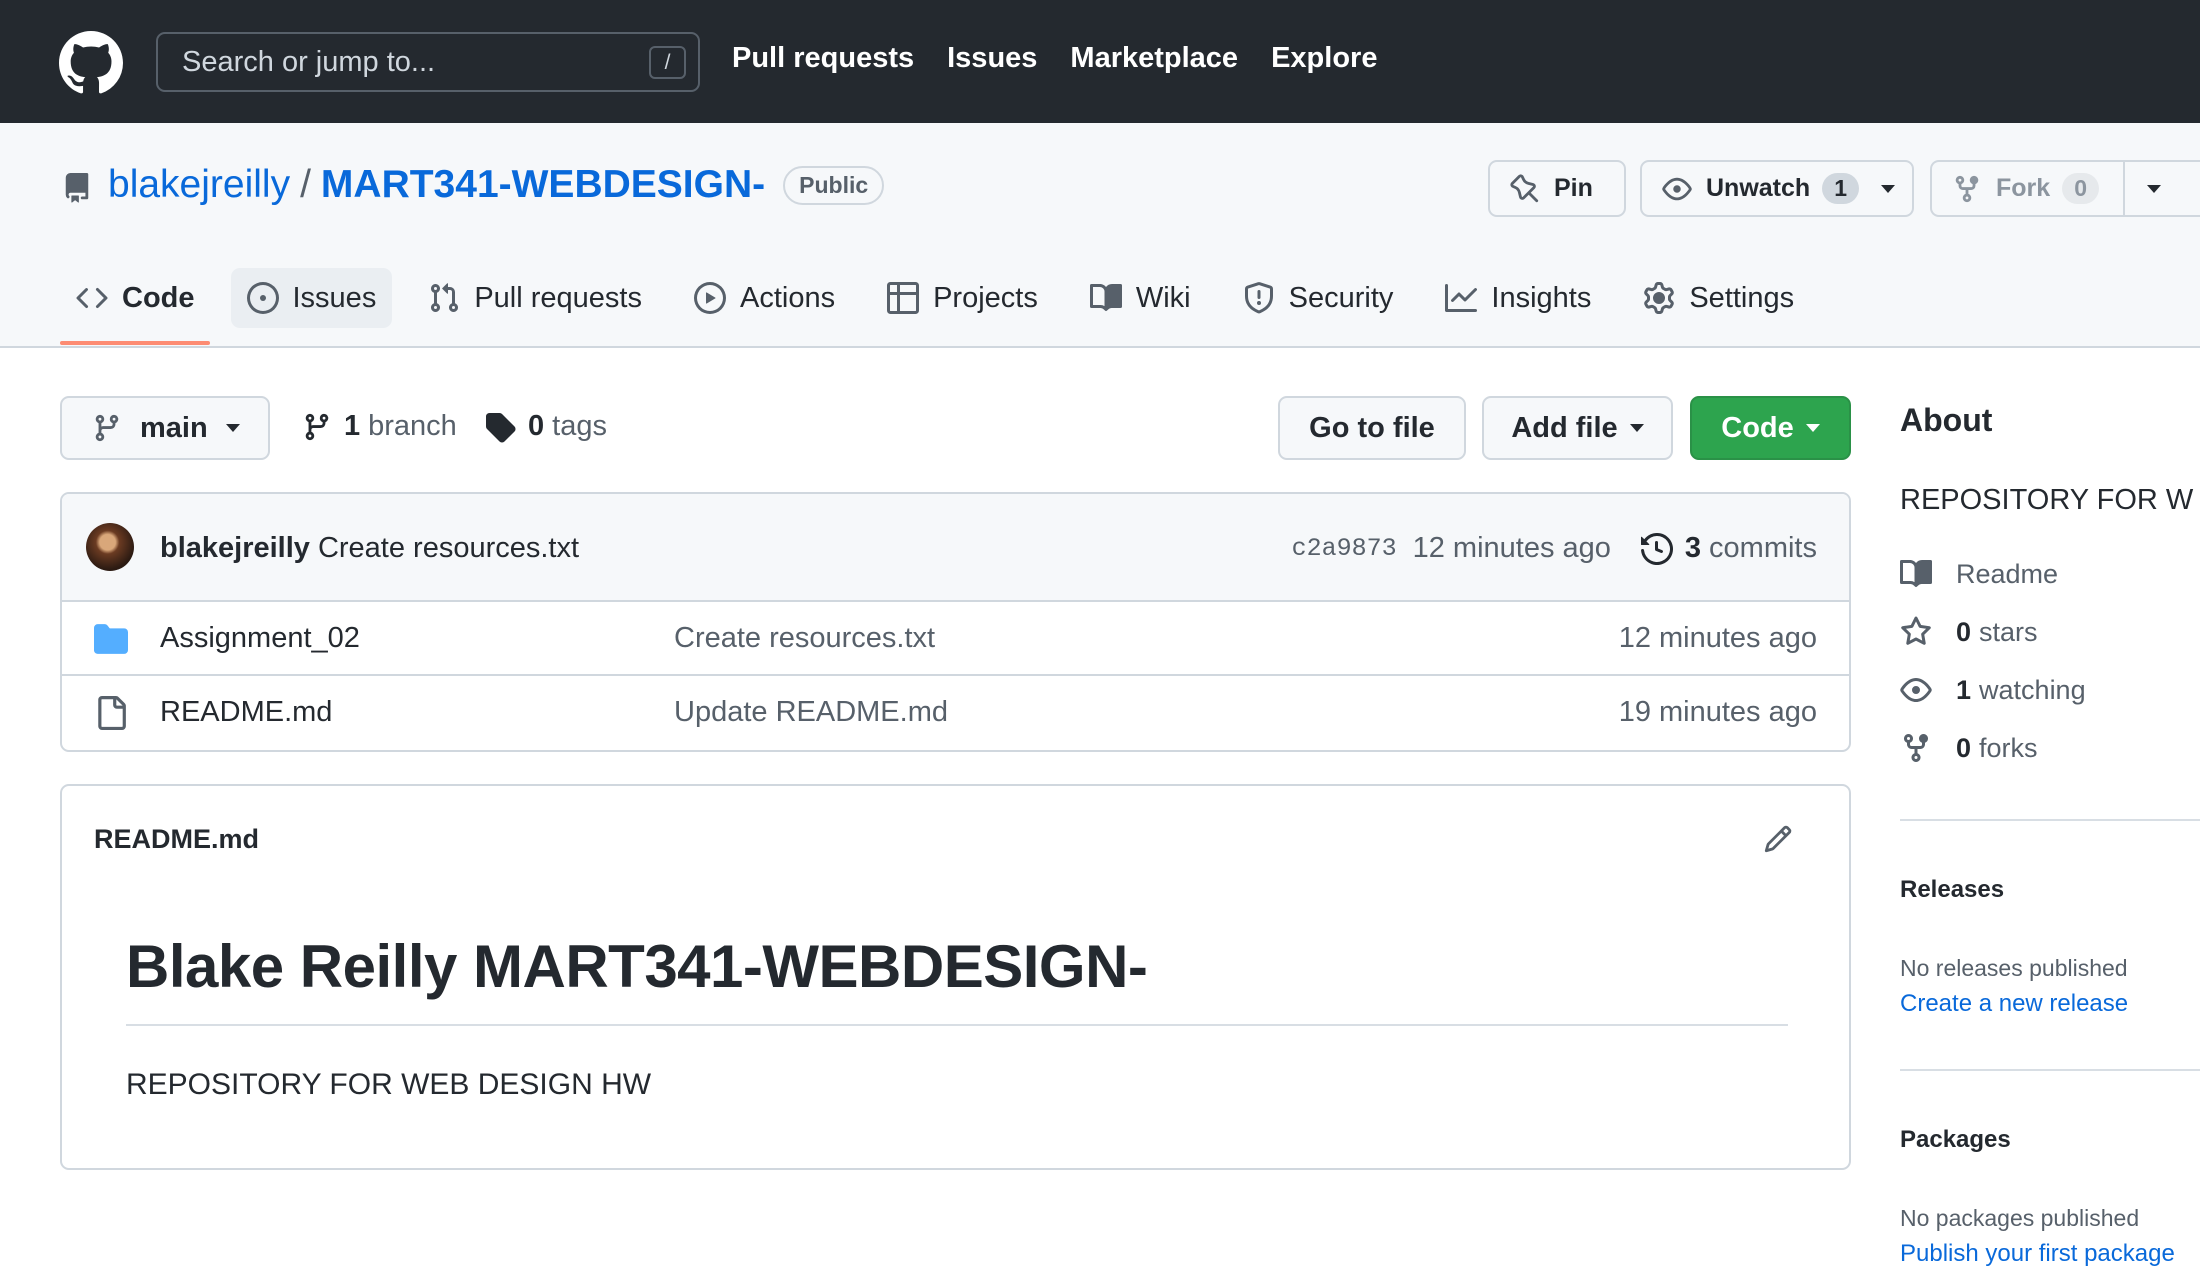  What do you see at coordinates (262, 298) in the screenshot?
I see `issue-icon` at bounding box center [262, 298].